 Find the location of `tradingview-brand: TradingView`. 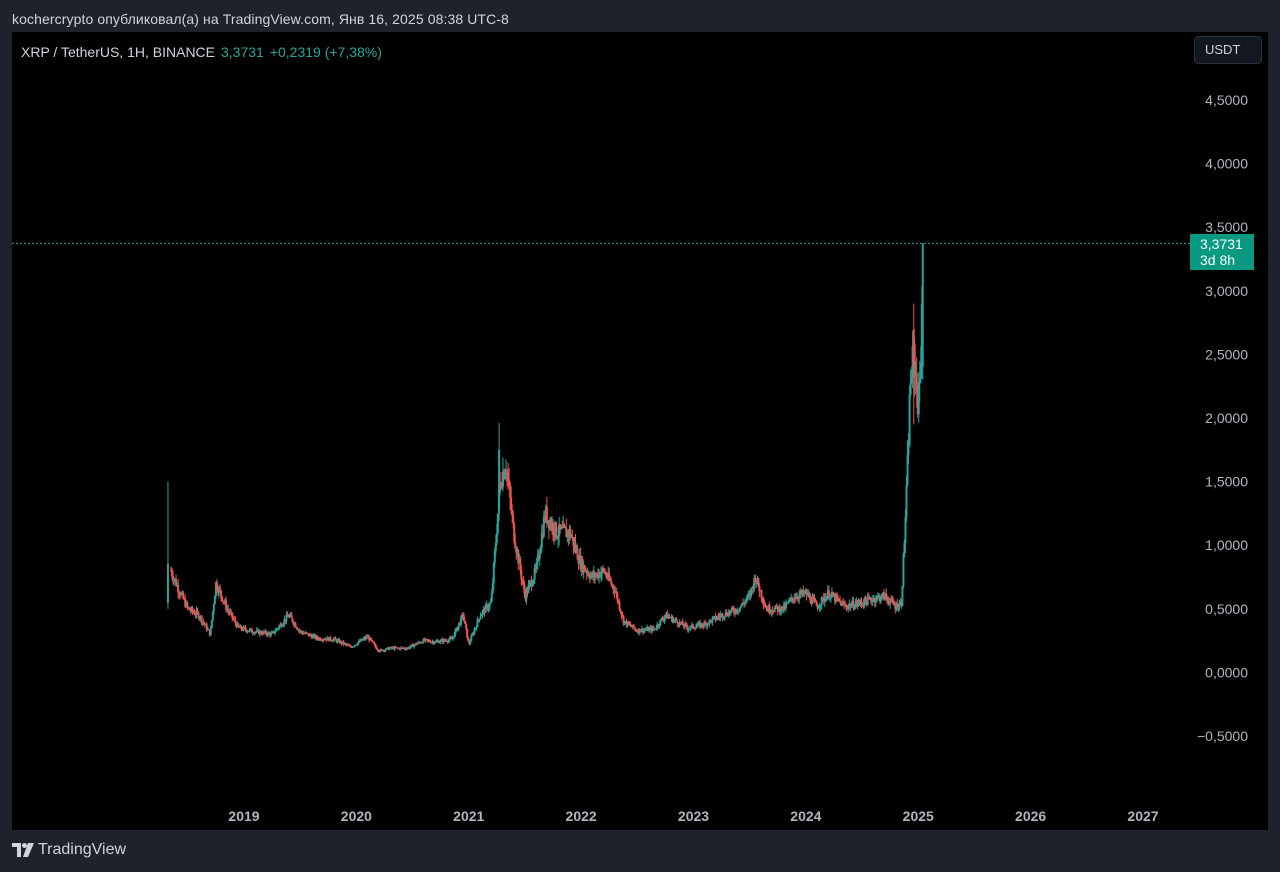

tradingview-brand: TradingView is located at coordinates (82, 849).